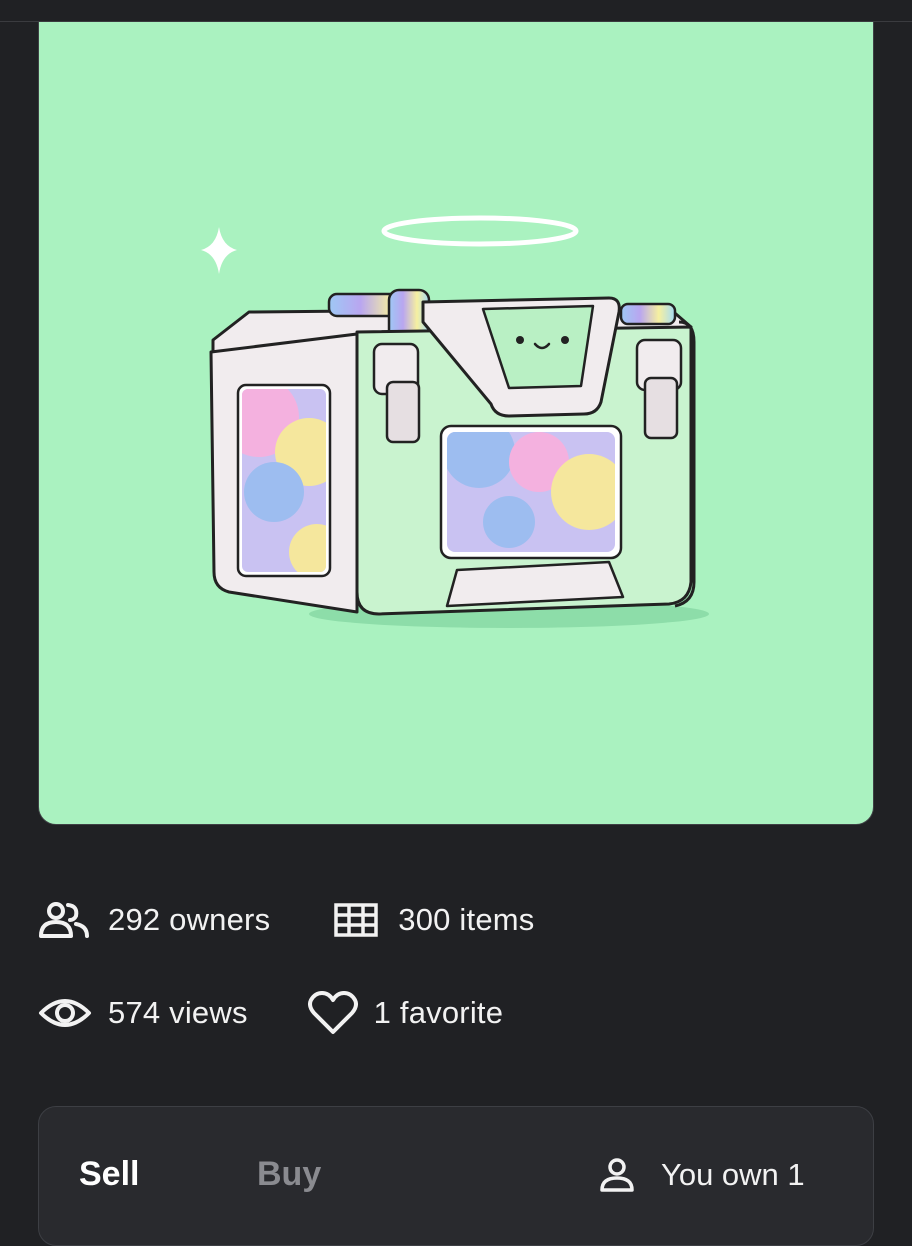 The width and height of the screenshot is (912, 1246). Describe the element at coordinates (189, 919) in the screenshot. I see `owners-count: 292 owners` at that location.